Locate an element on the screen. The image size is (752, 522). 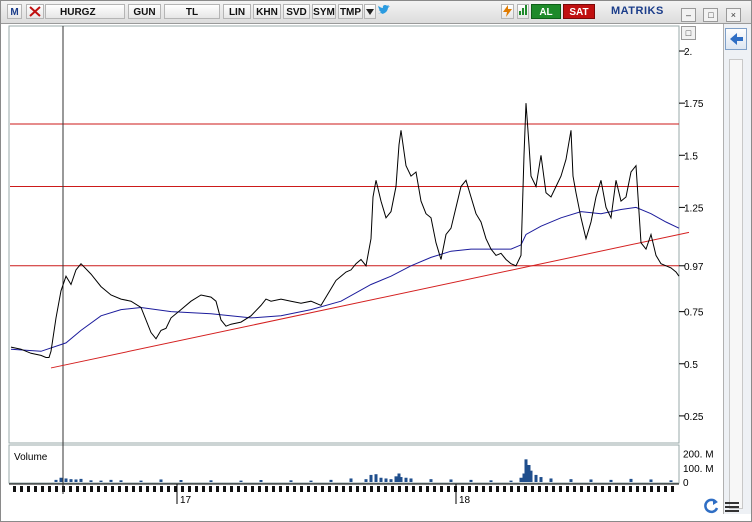
close-symbol-button is located at coordinates (35, 11).